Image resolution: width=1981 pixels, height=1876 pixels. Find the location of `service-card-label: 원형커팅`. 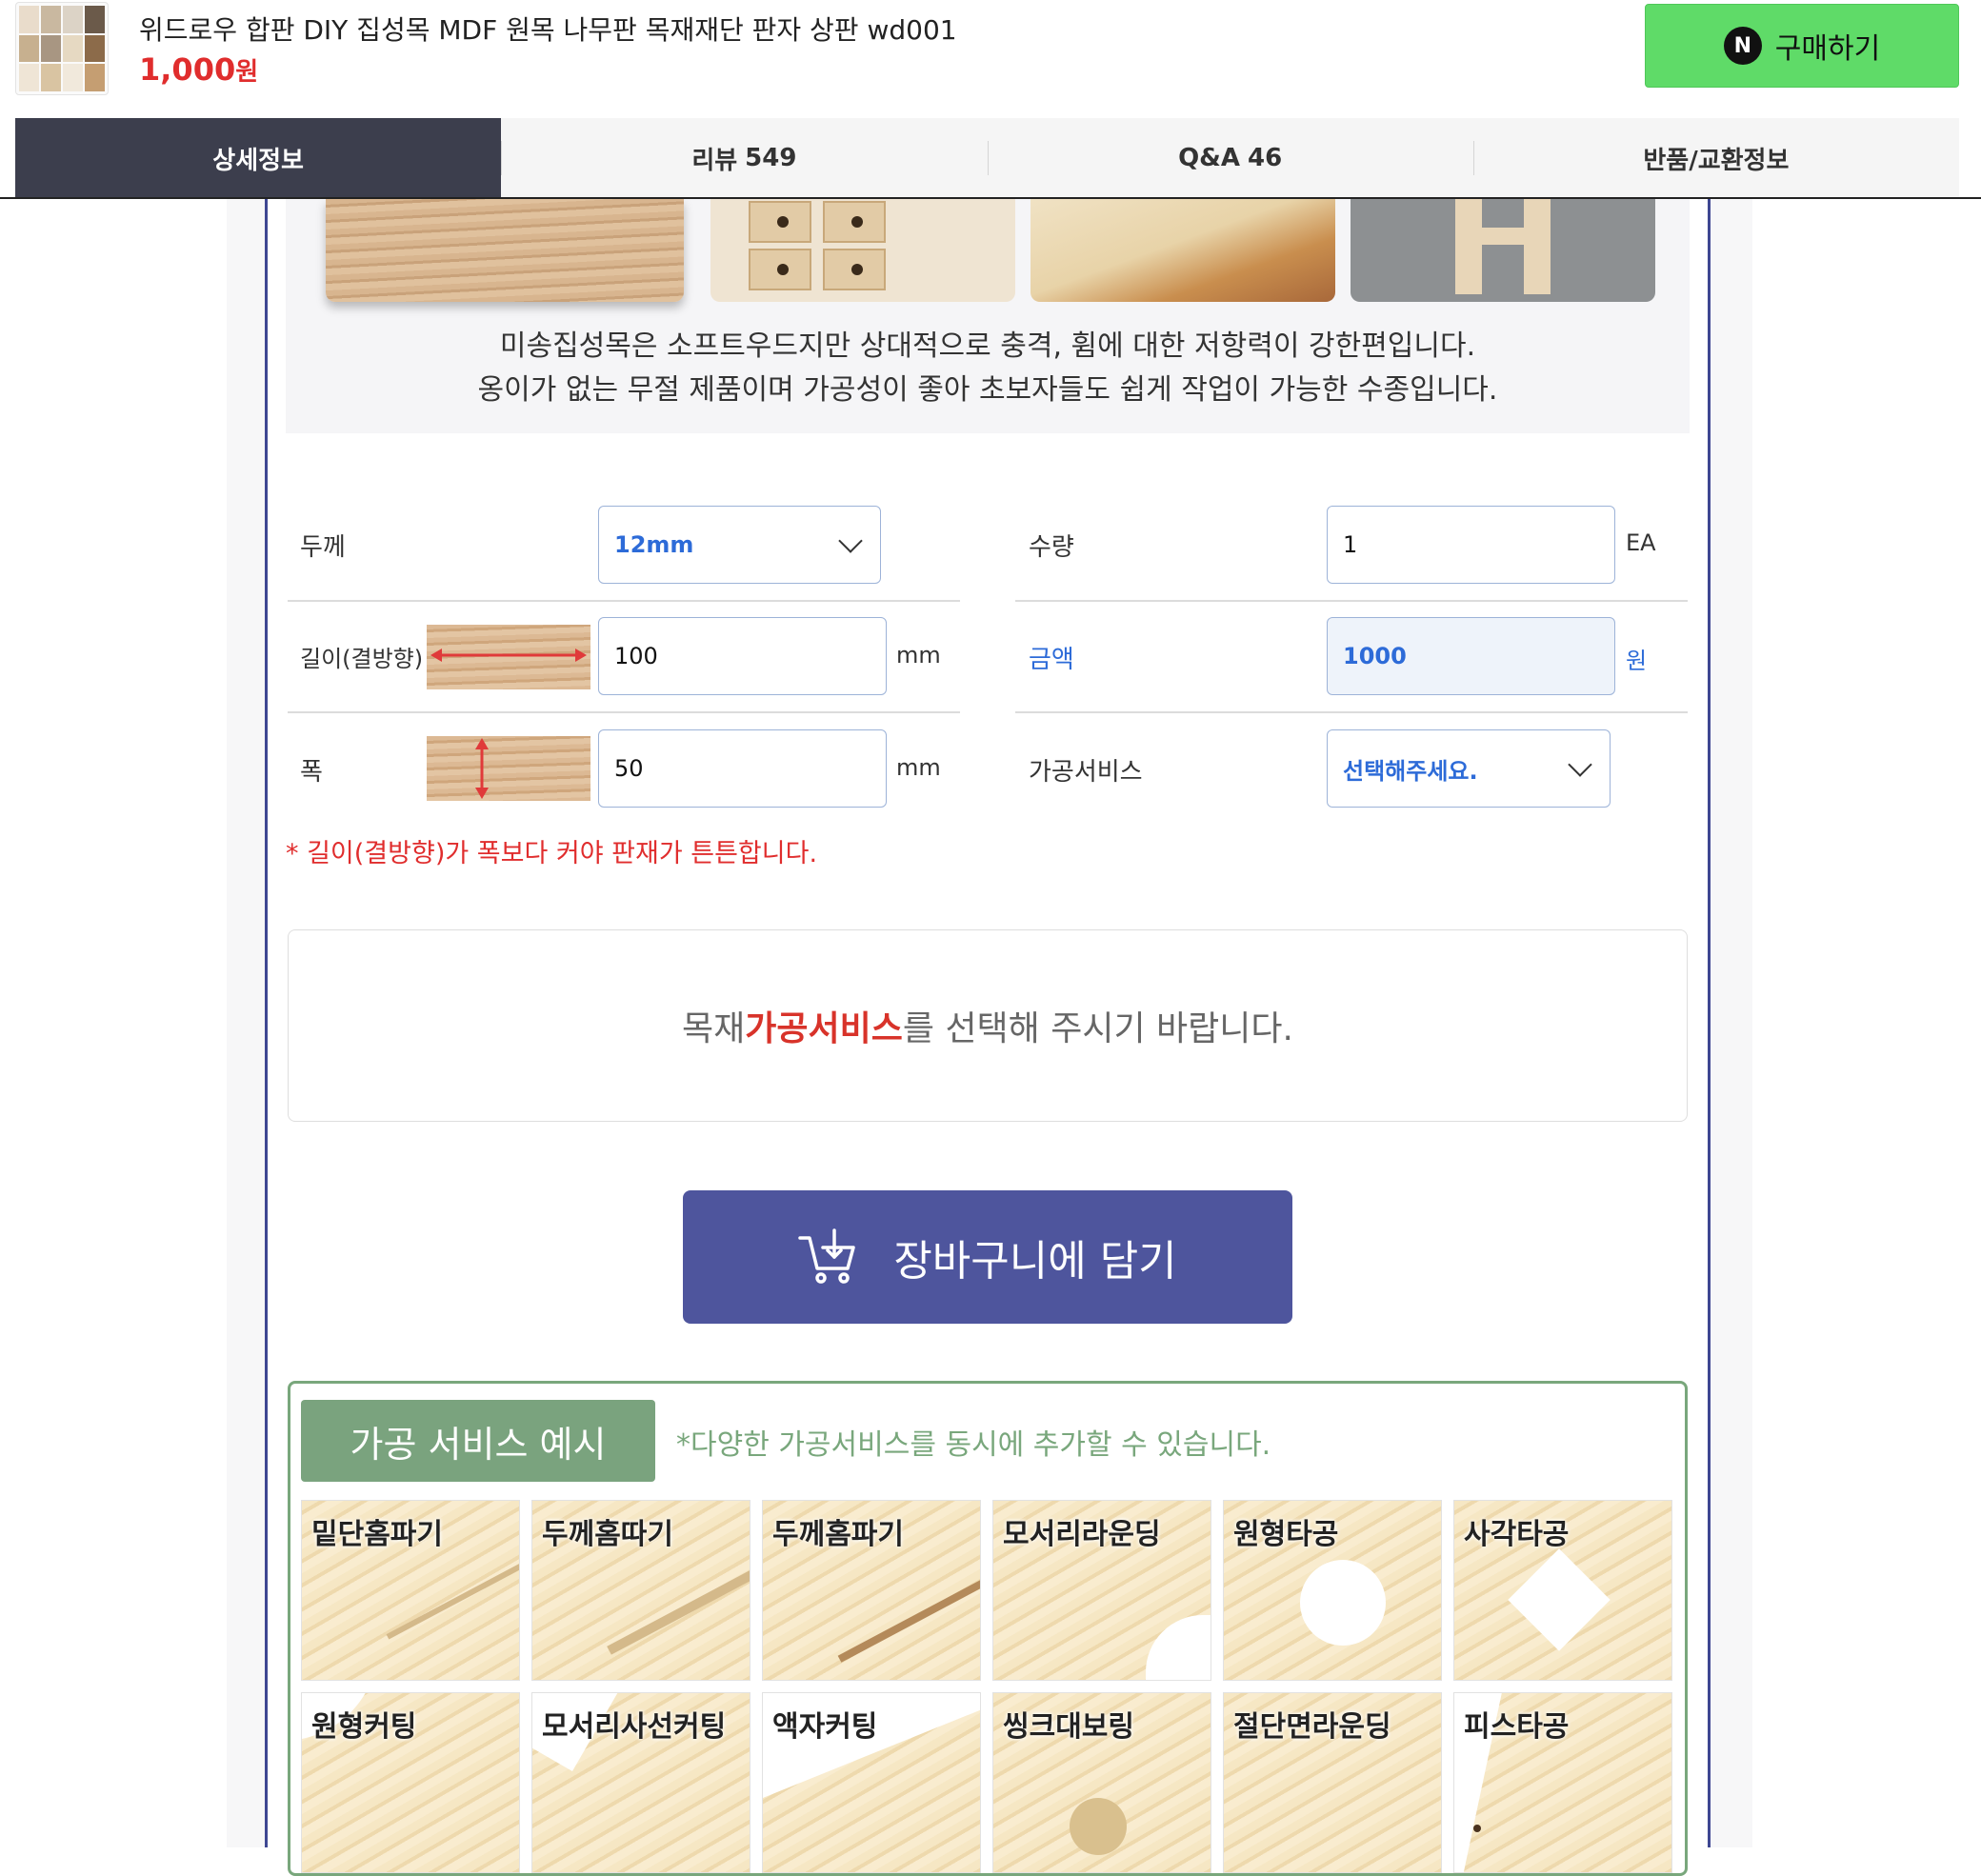

service-card-label: 원형커팅 is located at coordinates (364, 1727).